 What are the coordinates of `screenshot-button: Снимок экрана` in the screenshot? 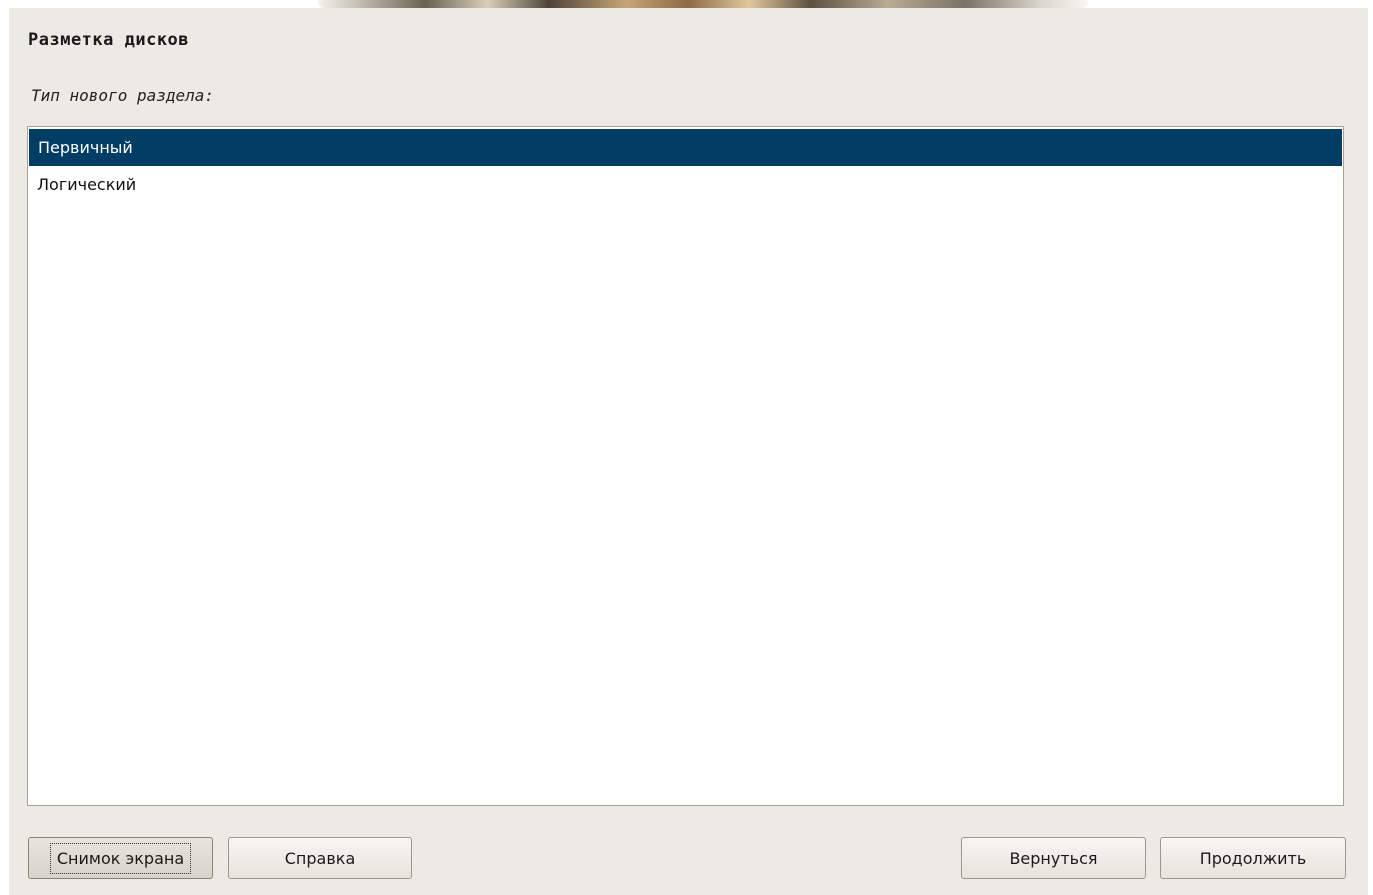 It's located at (120, 858).